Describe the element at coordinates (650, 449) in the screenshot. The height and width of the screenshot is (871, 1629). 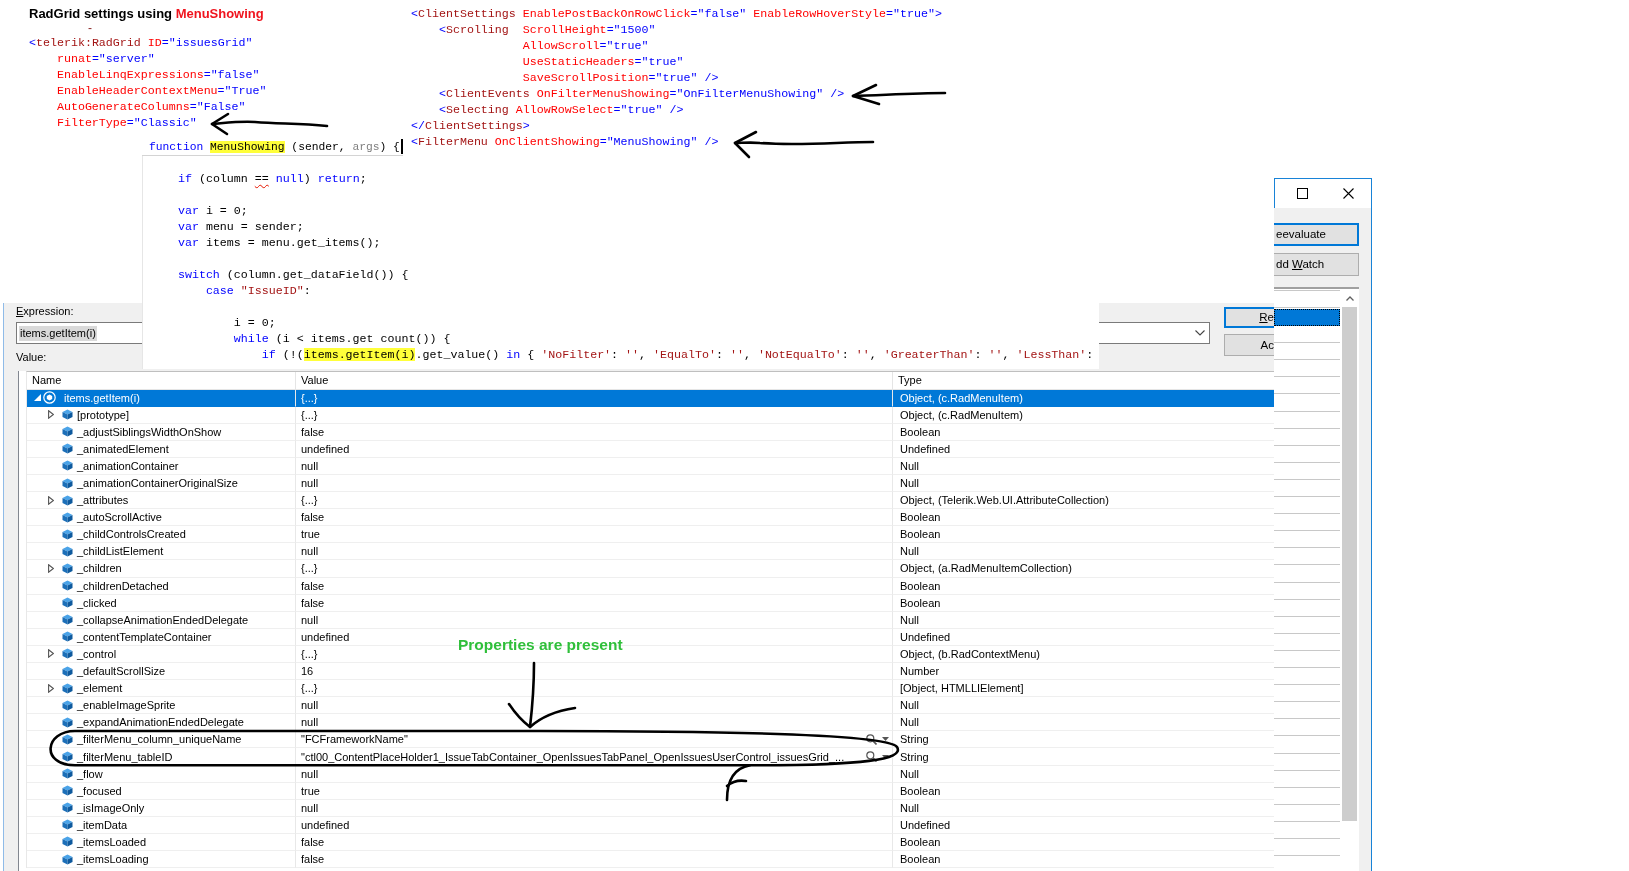
I see `watch-row: _animatedElement undefined Undefined` at that location.